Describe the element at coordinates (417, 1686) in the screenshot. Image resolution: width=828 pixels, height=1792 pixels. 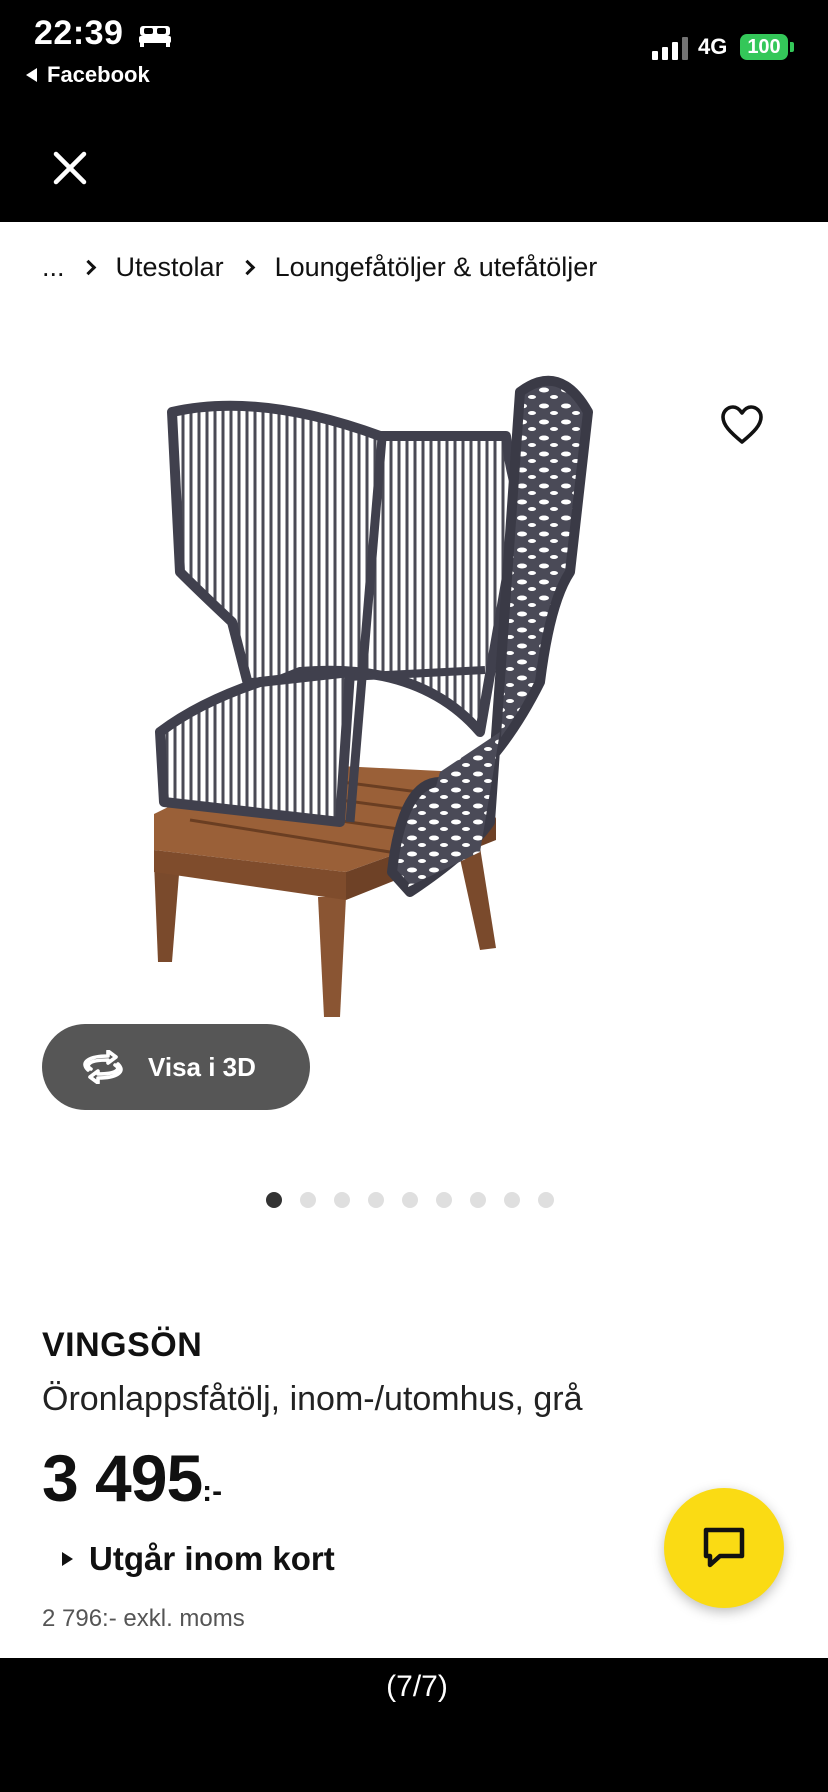
I see `page-indicator: (7/7)` at that location.